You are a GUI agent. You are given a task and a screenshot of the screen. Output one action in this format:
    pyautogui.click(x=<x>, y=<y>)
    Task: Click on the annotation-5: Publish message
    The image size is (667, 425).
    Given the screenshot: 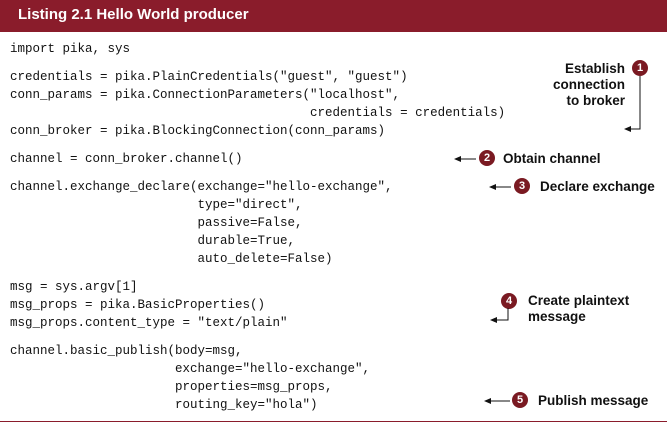 What is the action you would take?
    pyautogui.click(x=593, y=400)
    